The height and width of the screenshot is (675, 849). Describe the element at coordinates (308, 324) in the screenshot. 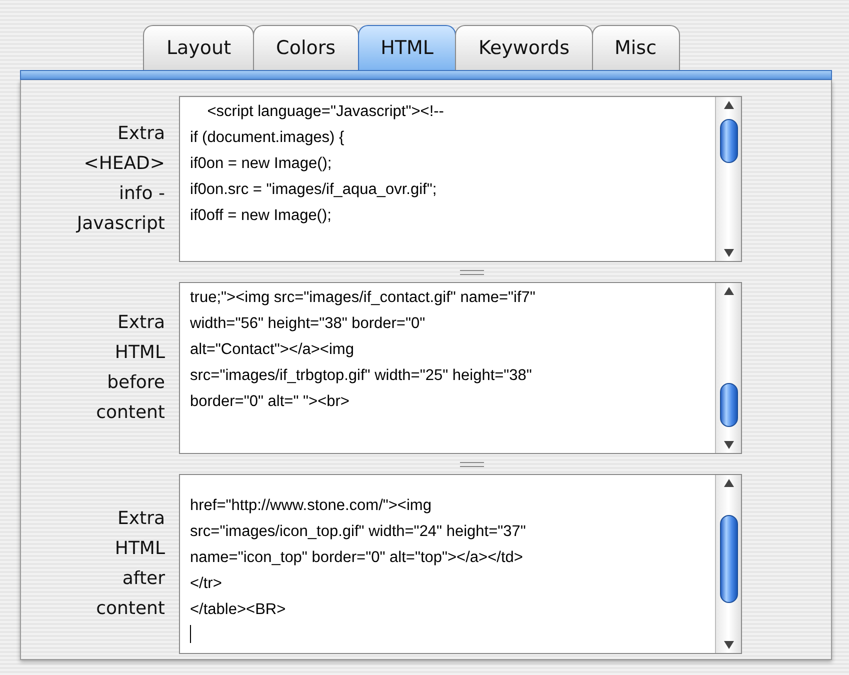

I see `code-line: width="56" height="38" border="0"` at that location.